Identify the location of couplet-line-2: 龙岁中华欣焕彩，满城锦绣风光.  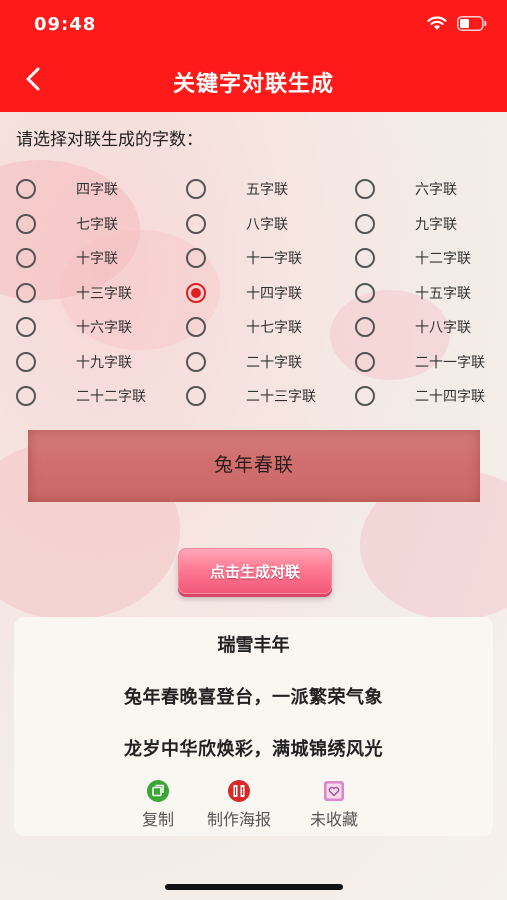
(253, 749).